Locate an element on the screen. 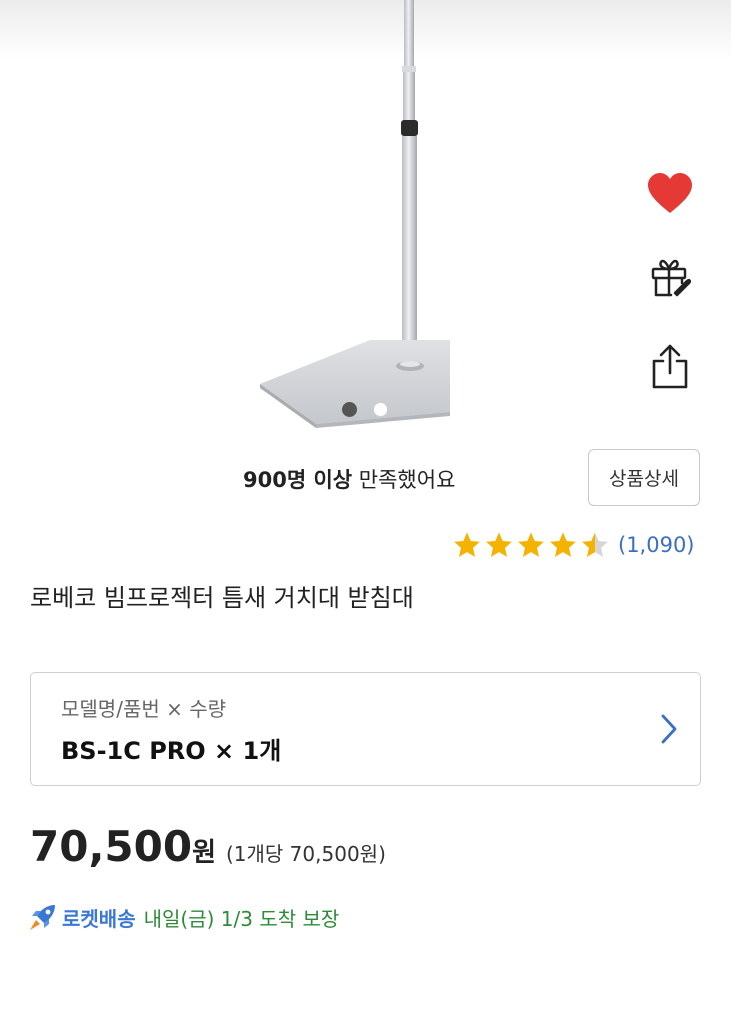  unit-price: (1개당 70,500원) is located at coordinates (306, 854).